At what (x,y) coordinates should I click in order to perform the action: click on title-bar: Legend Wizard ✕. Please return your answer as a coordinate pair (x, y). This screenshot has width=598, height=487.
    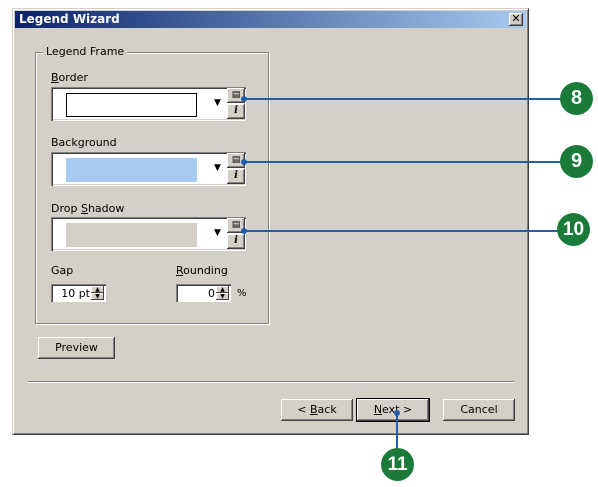
    Looking at the image, I should click on (270, 19).